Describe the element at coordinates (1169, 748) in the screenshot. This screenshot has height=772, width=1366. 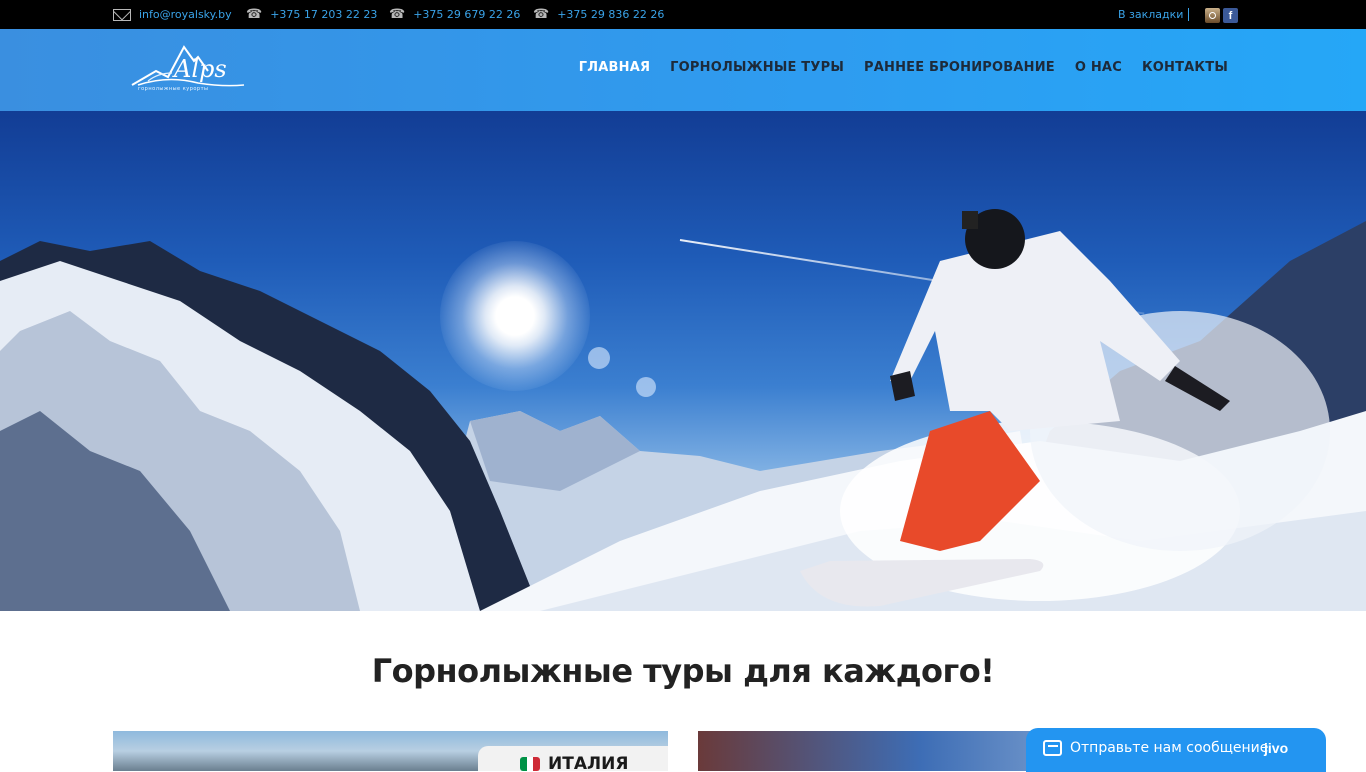
I see `chat-label: Отправьте нам сообщение` at that location.